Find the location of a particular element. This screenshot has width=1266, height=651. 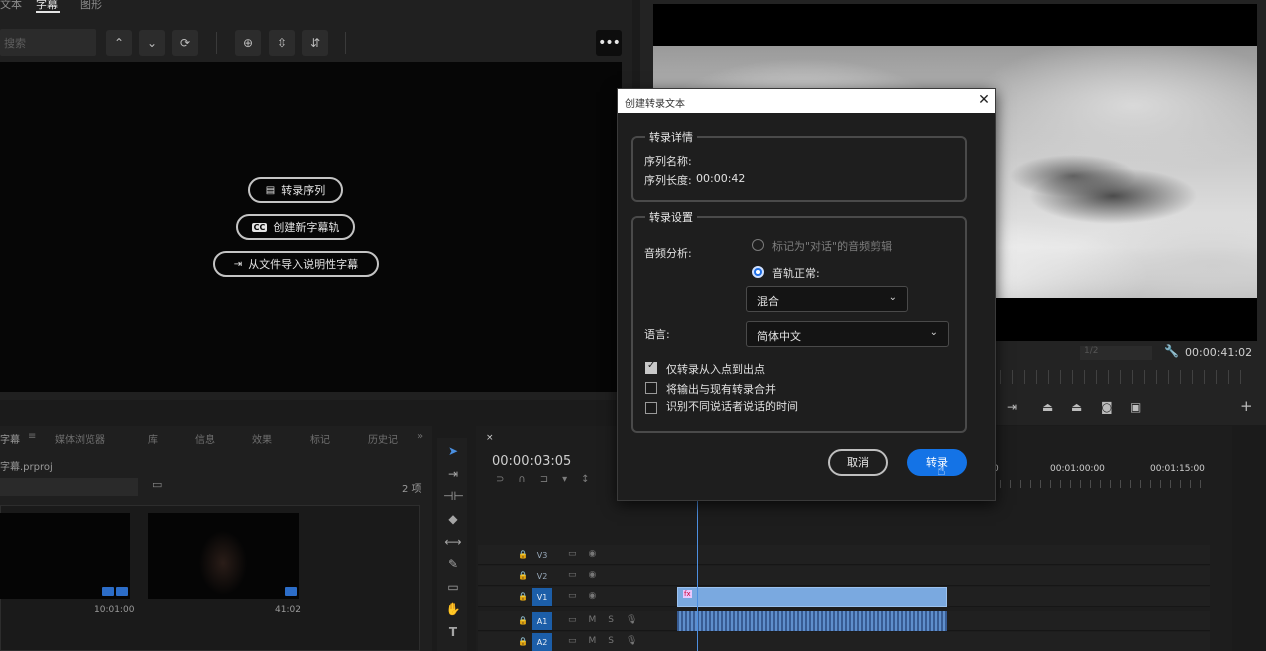

tab-history: 历史记 is located at coordinates (383, 438).